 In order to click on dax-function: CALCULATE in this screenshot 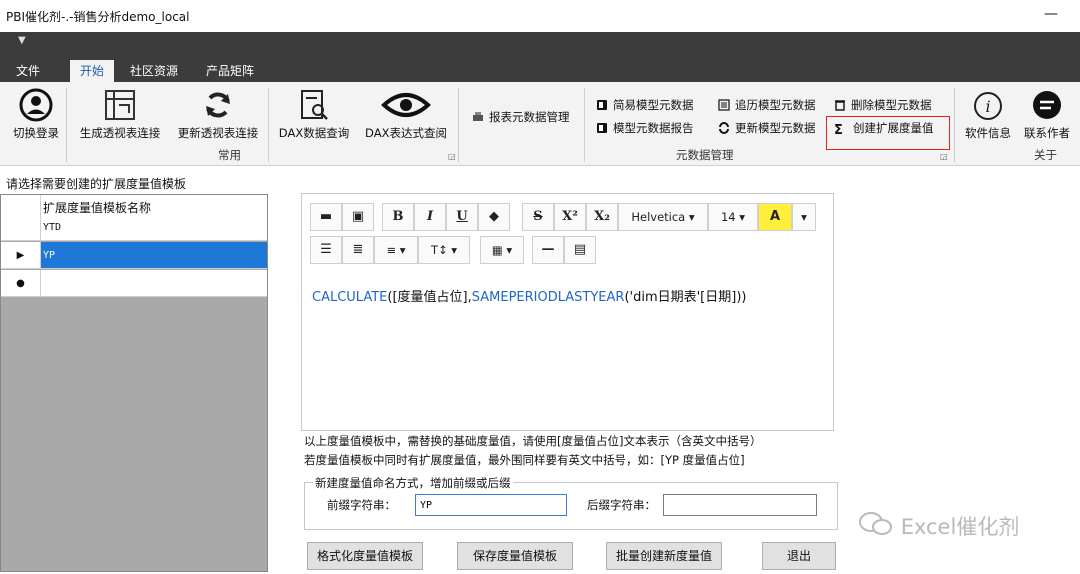, I will do `click(350, 297)`.